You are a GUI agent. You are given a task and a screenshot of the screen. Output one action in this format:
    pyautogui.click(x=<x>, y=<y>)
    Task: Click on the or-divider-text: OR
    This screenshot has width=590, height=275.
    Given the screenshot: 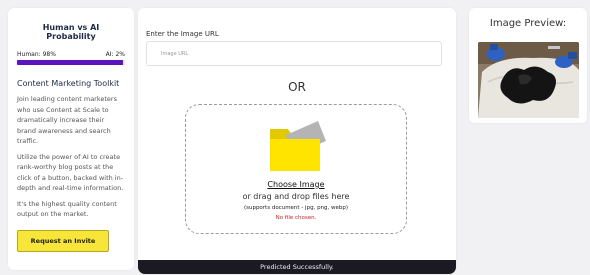 What is the action you would take?
    pyautogui.click(x=297, y=87)
    